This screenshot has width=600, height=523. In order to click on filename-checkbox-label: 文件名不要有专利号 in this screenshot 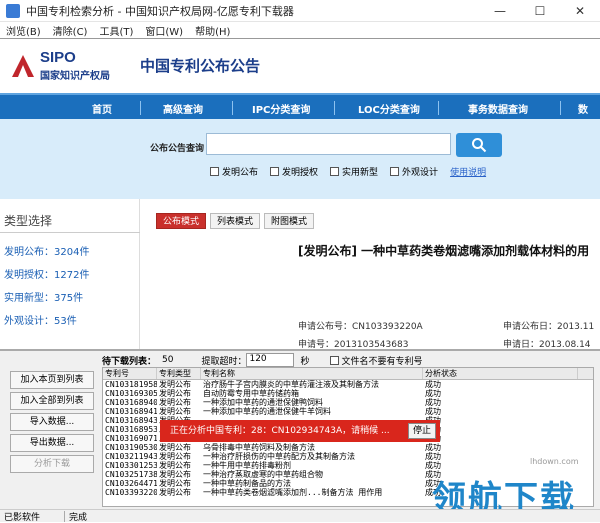, I will do `click(382, 361)`.